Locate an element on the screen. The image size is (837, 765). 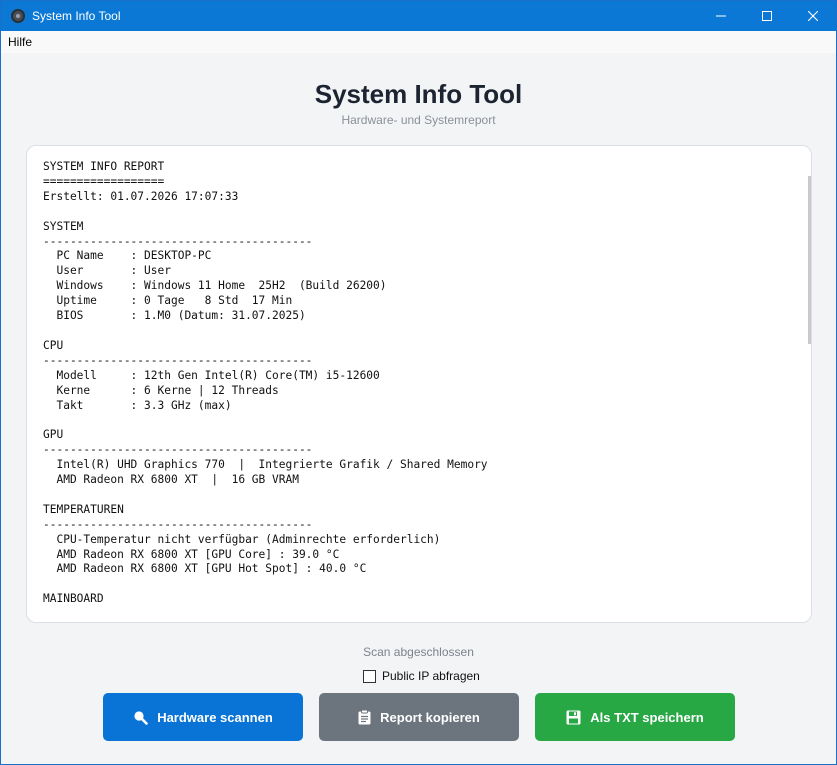
scroll-up-button is located at coordinates (809, 167).